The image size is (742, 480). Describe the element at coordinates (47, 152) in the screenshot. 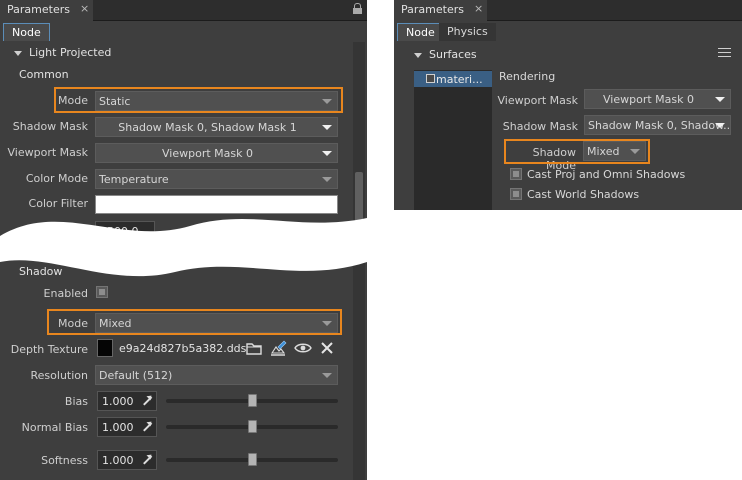

I see `viewport-mask-label: Viewport Mask` at that location.